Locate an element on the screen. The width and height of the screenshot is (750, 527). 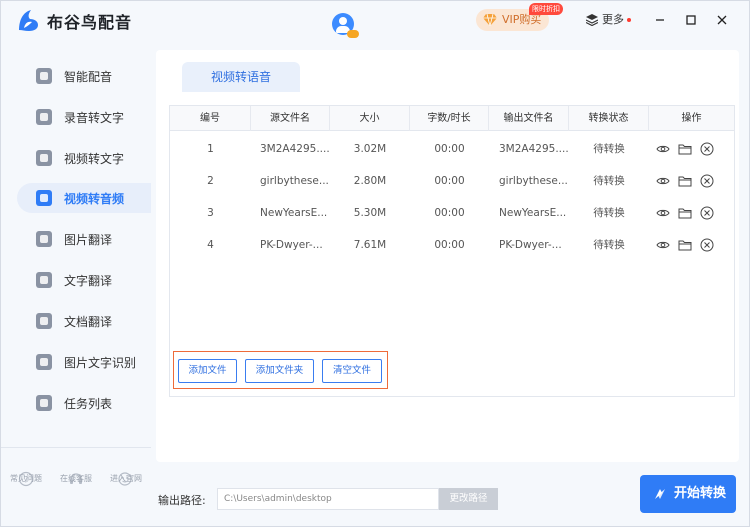
minimize-icon is located at coordinates (660, 20).